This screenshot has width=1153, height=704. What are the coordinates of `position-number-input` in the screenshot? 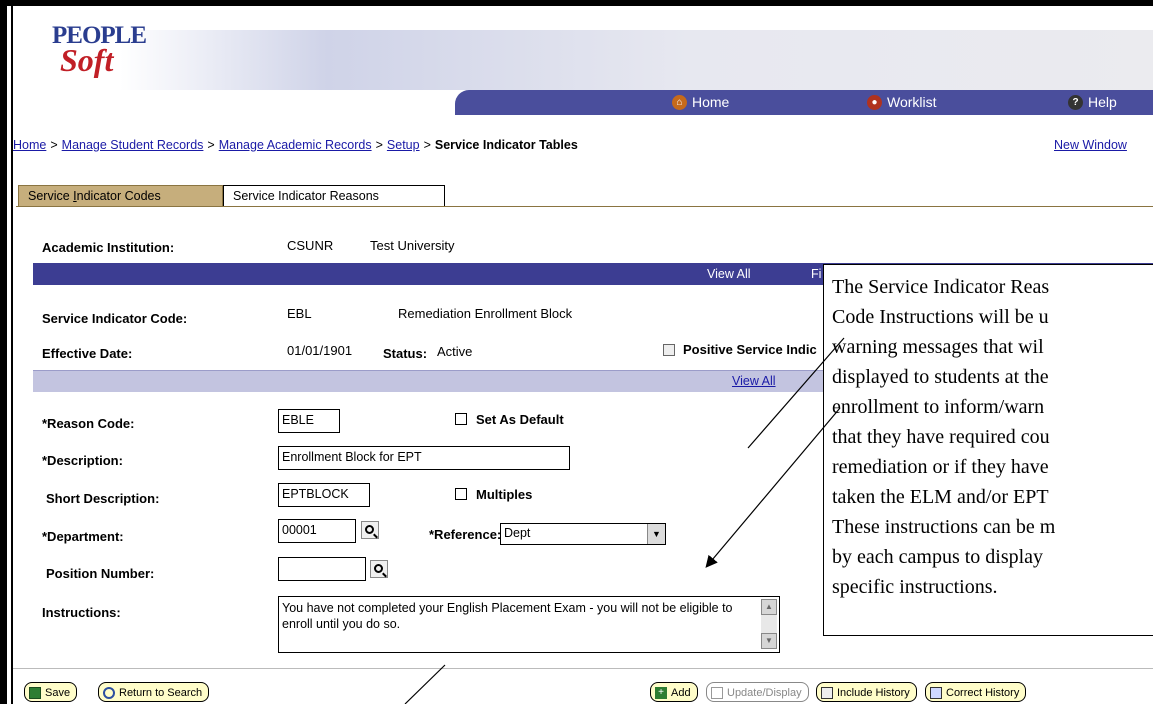 It's located at (322, 569).